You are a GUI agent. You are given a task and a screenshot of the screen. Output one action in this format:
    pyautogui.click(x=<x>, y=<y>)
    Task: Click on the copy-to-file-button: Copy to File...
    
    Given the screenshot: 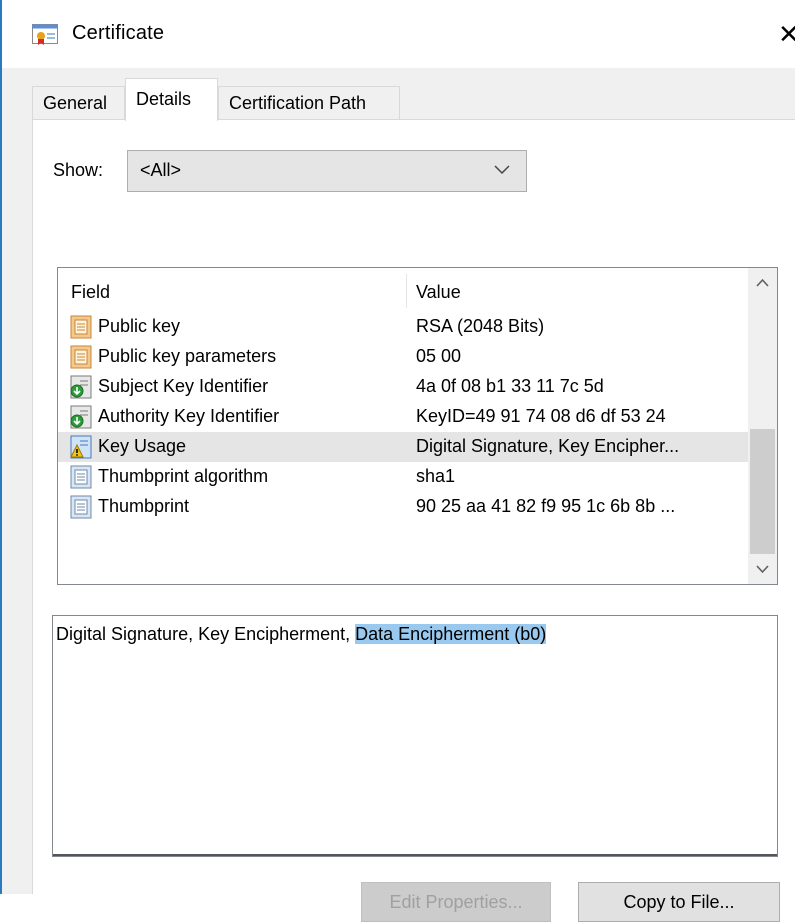 What is the action you would take?
    pyautogui.click(x=679, y=902)
    